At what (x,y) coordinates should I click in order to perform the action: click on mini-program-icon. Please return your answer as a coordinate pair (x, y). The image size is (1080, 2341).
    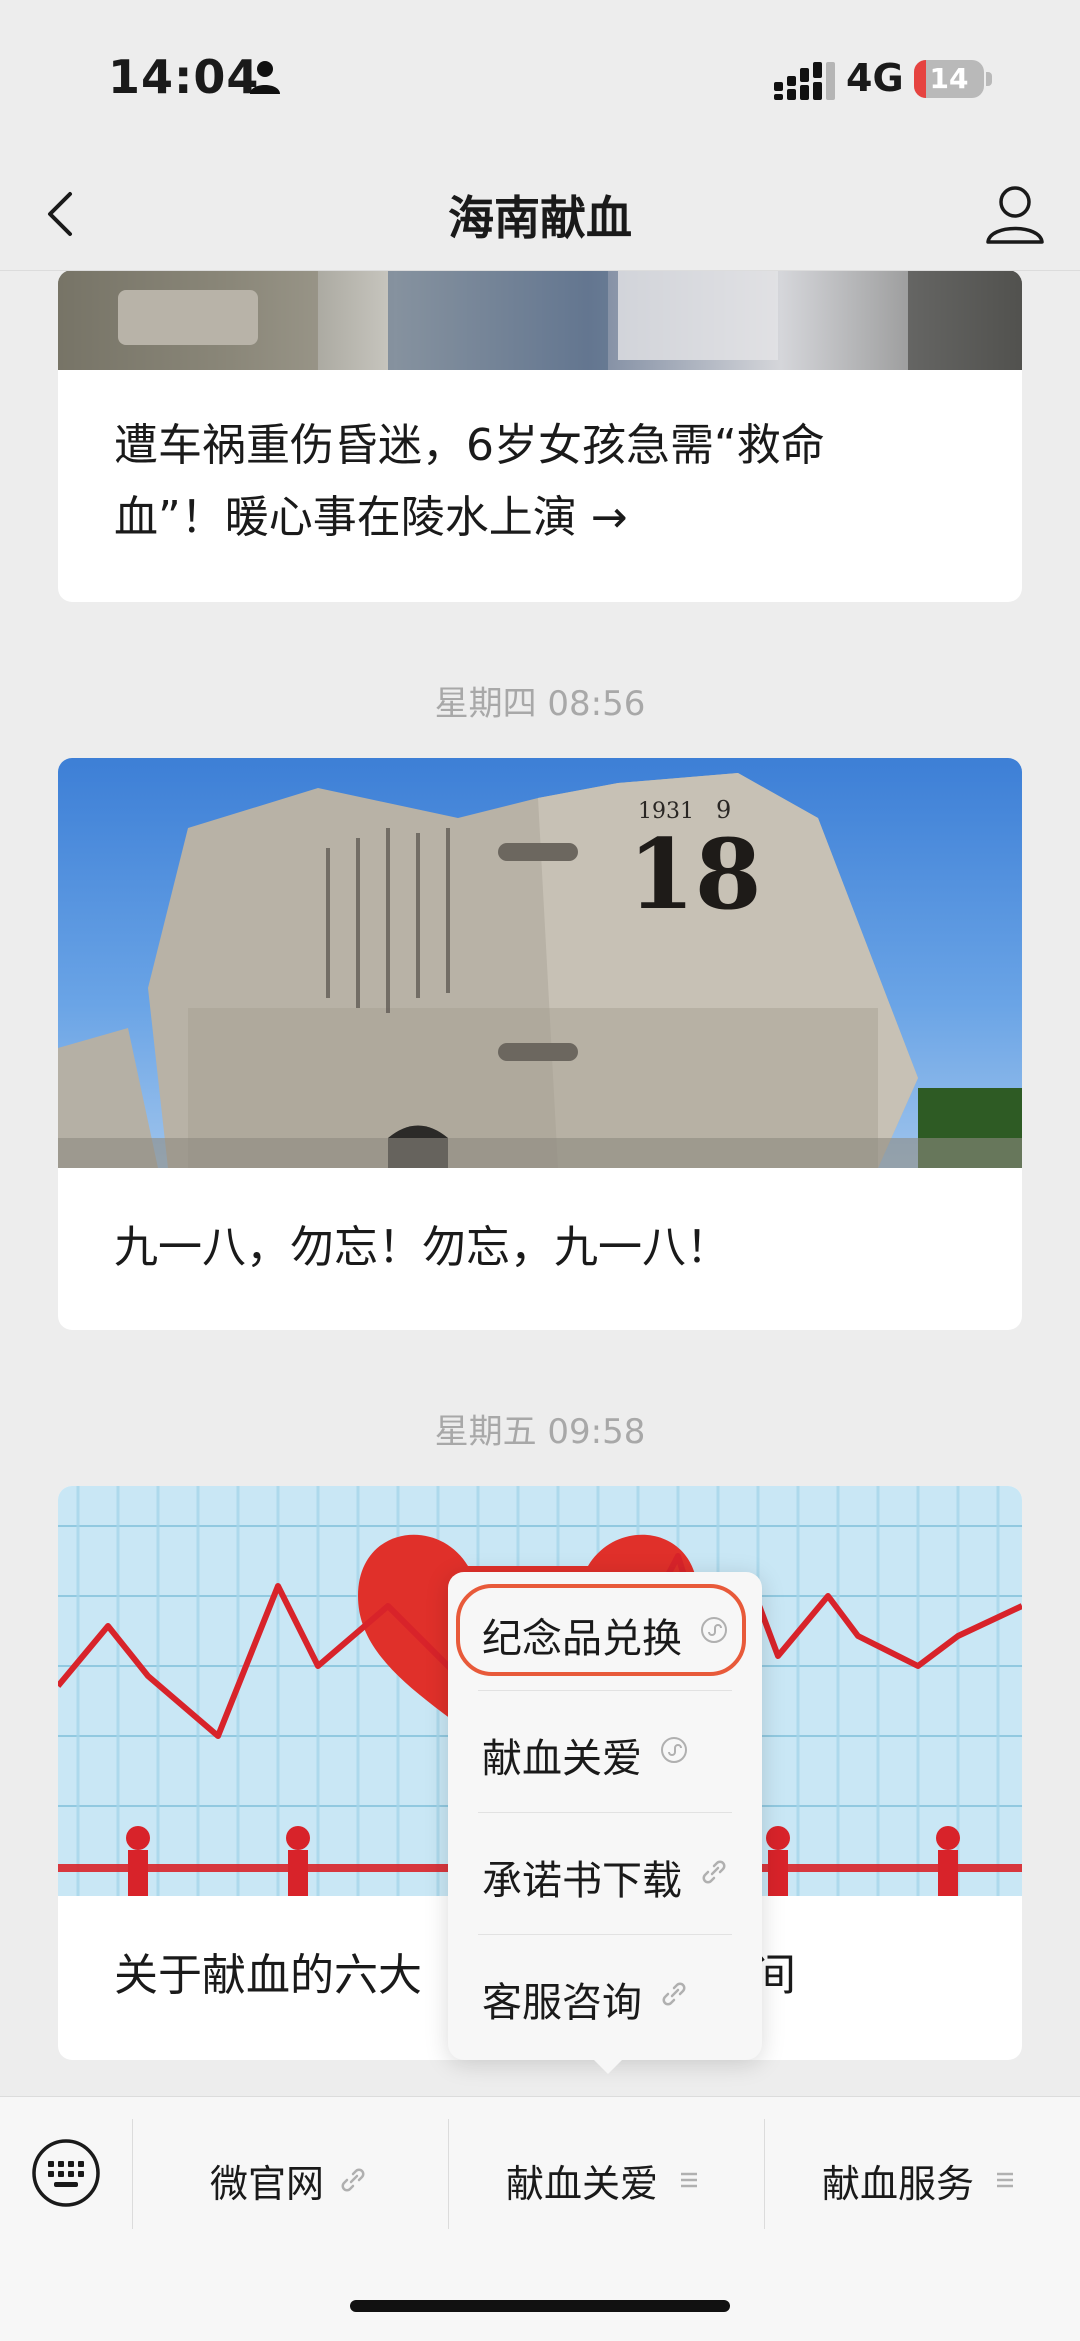
    Looking at the image, I should click on (674, 1750).